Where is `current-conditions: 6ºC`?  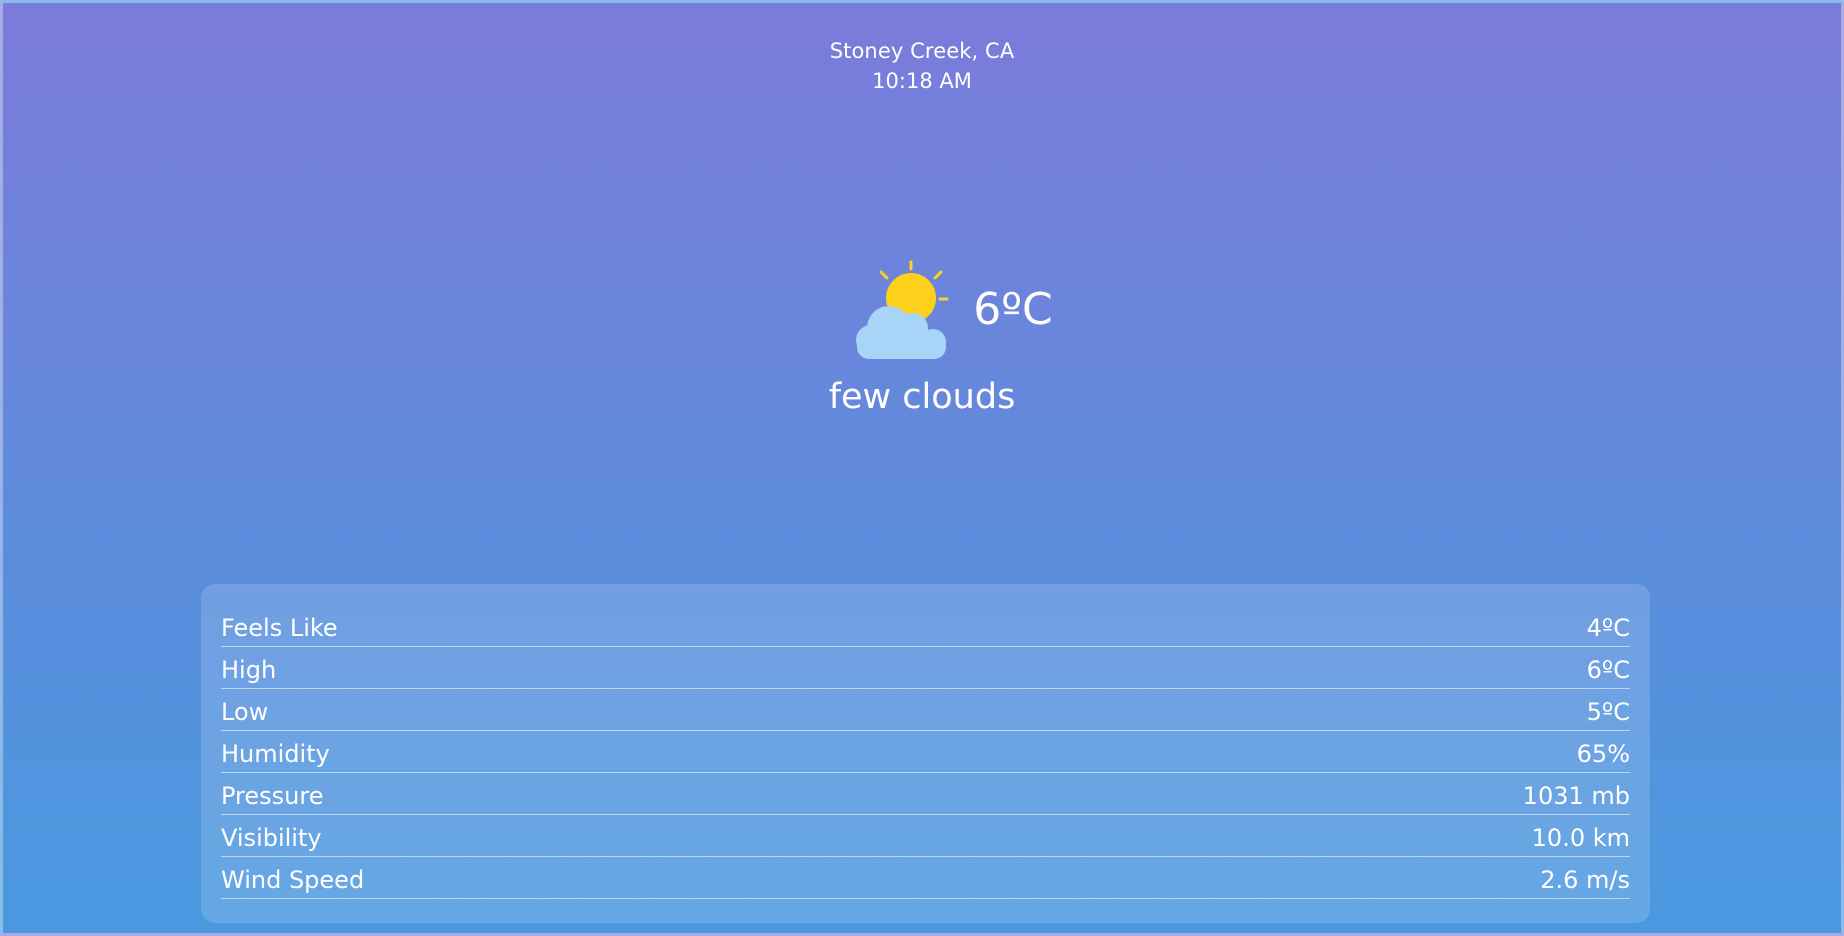
current-conditions: 6ºC is located at coordinates (922, 310).